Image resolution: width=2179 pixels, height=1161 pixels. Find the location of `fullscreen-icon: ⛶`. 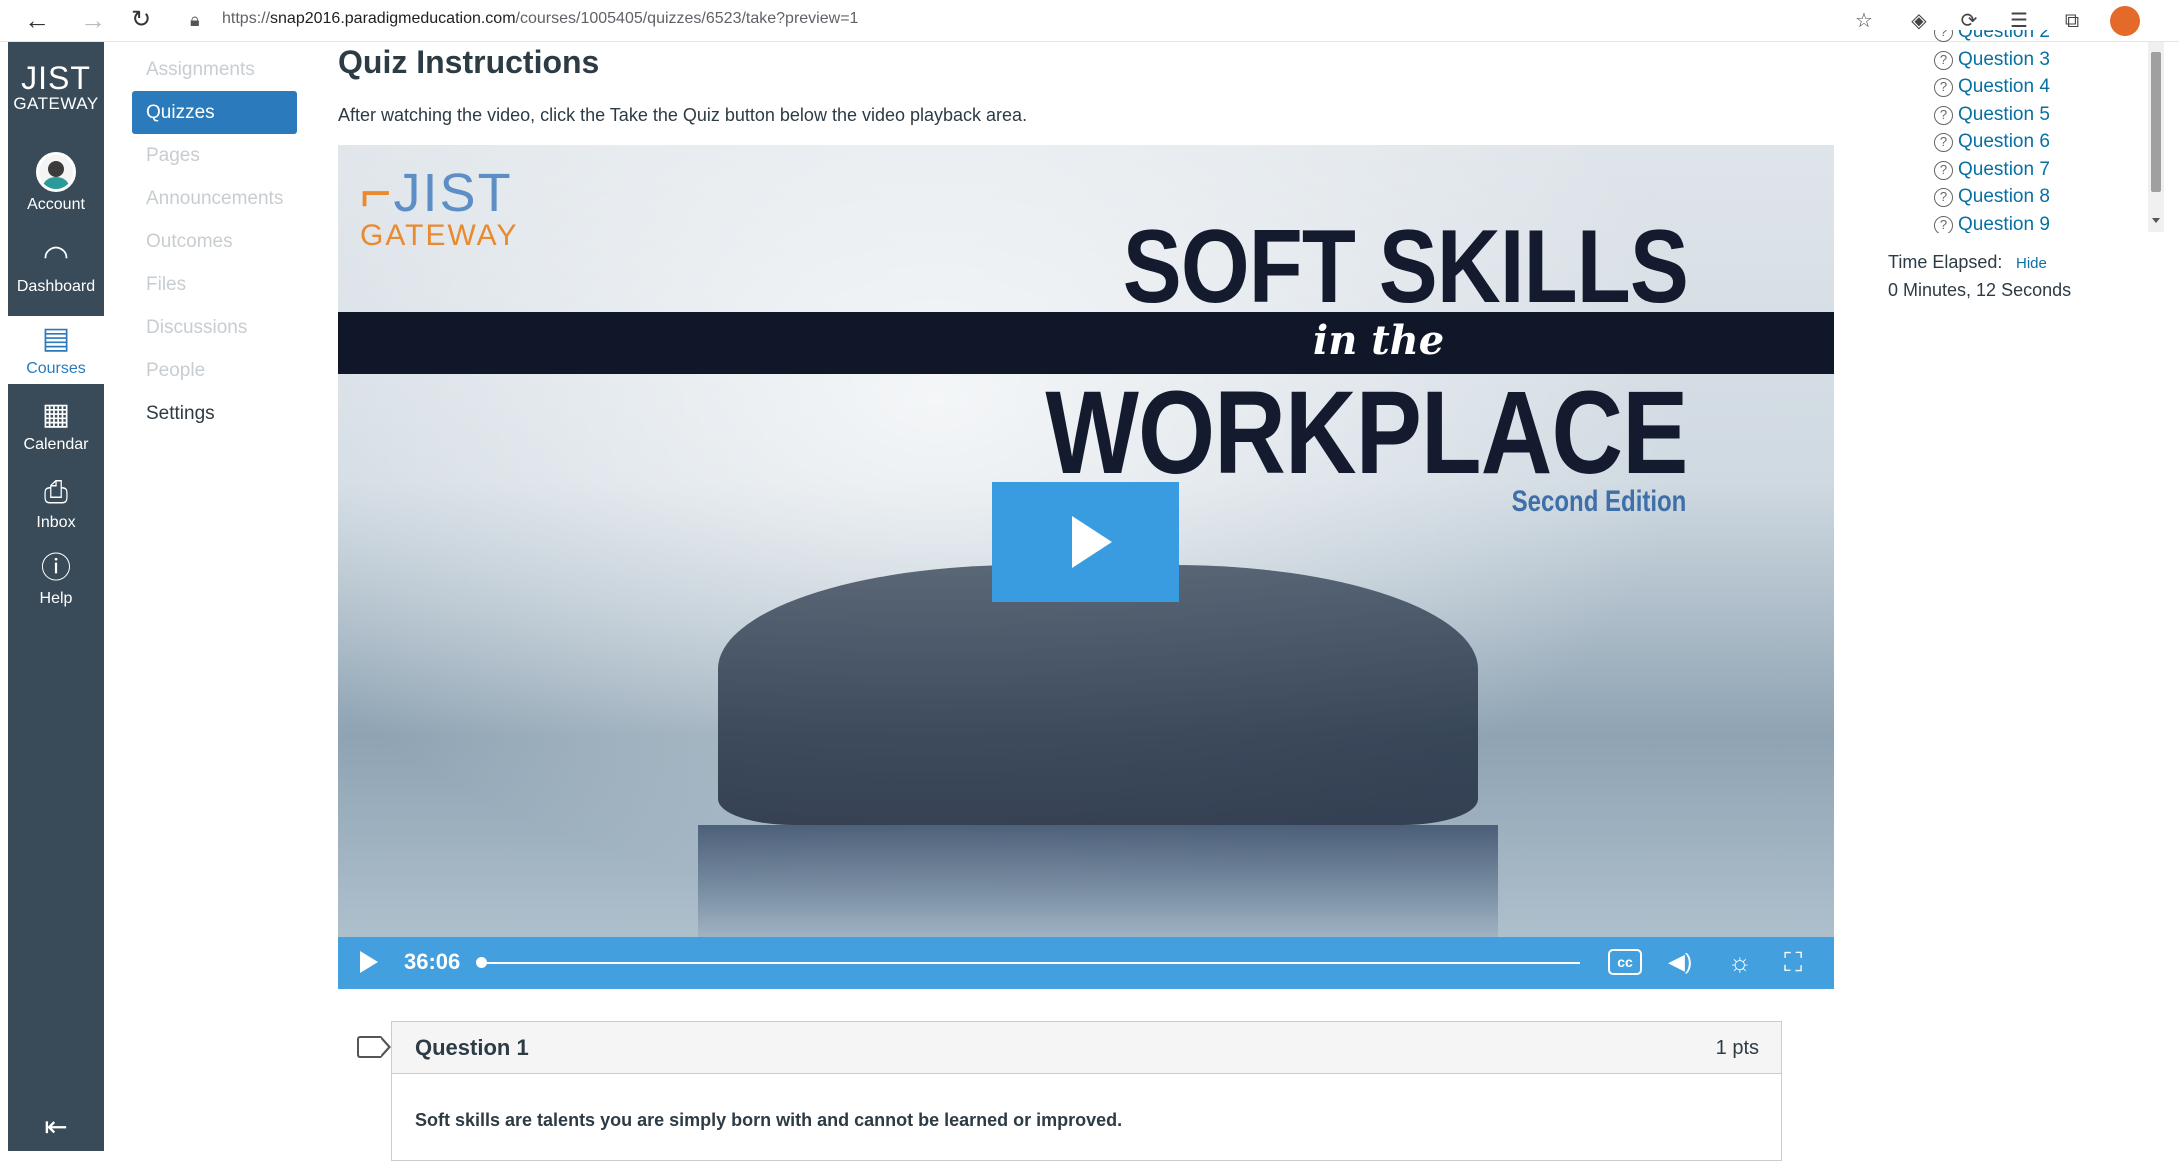

fullscreen-icon: ⛶ is located at coordinates (1793, 962).